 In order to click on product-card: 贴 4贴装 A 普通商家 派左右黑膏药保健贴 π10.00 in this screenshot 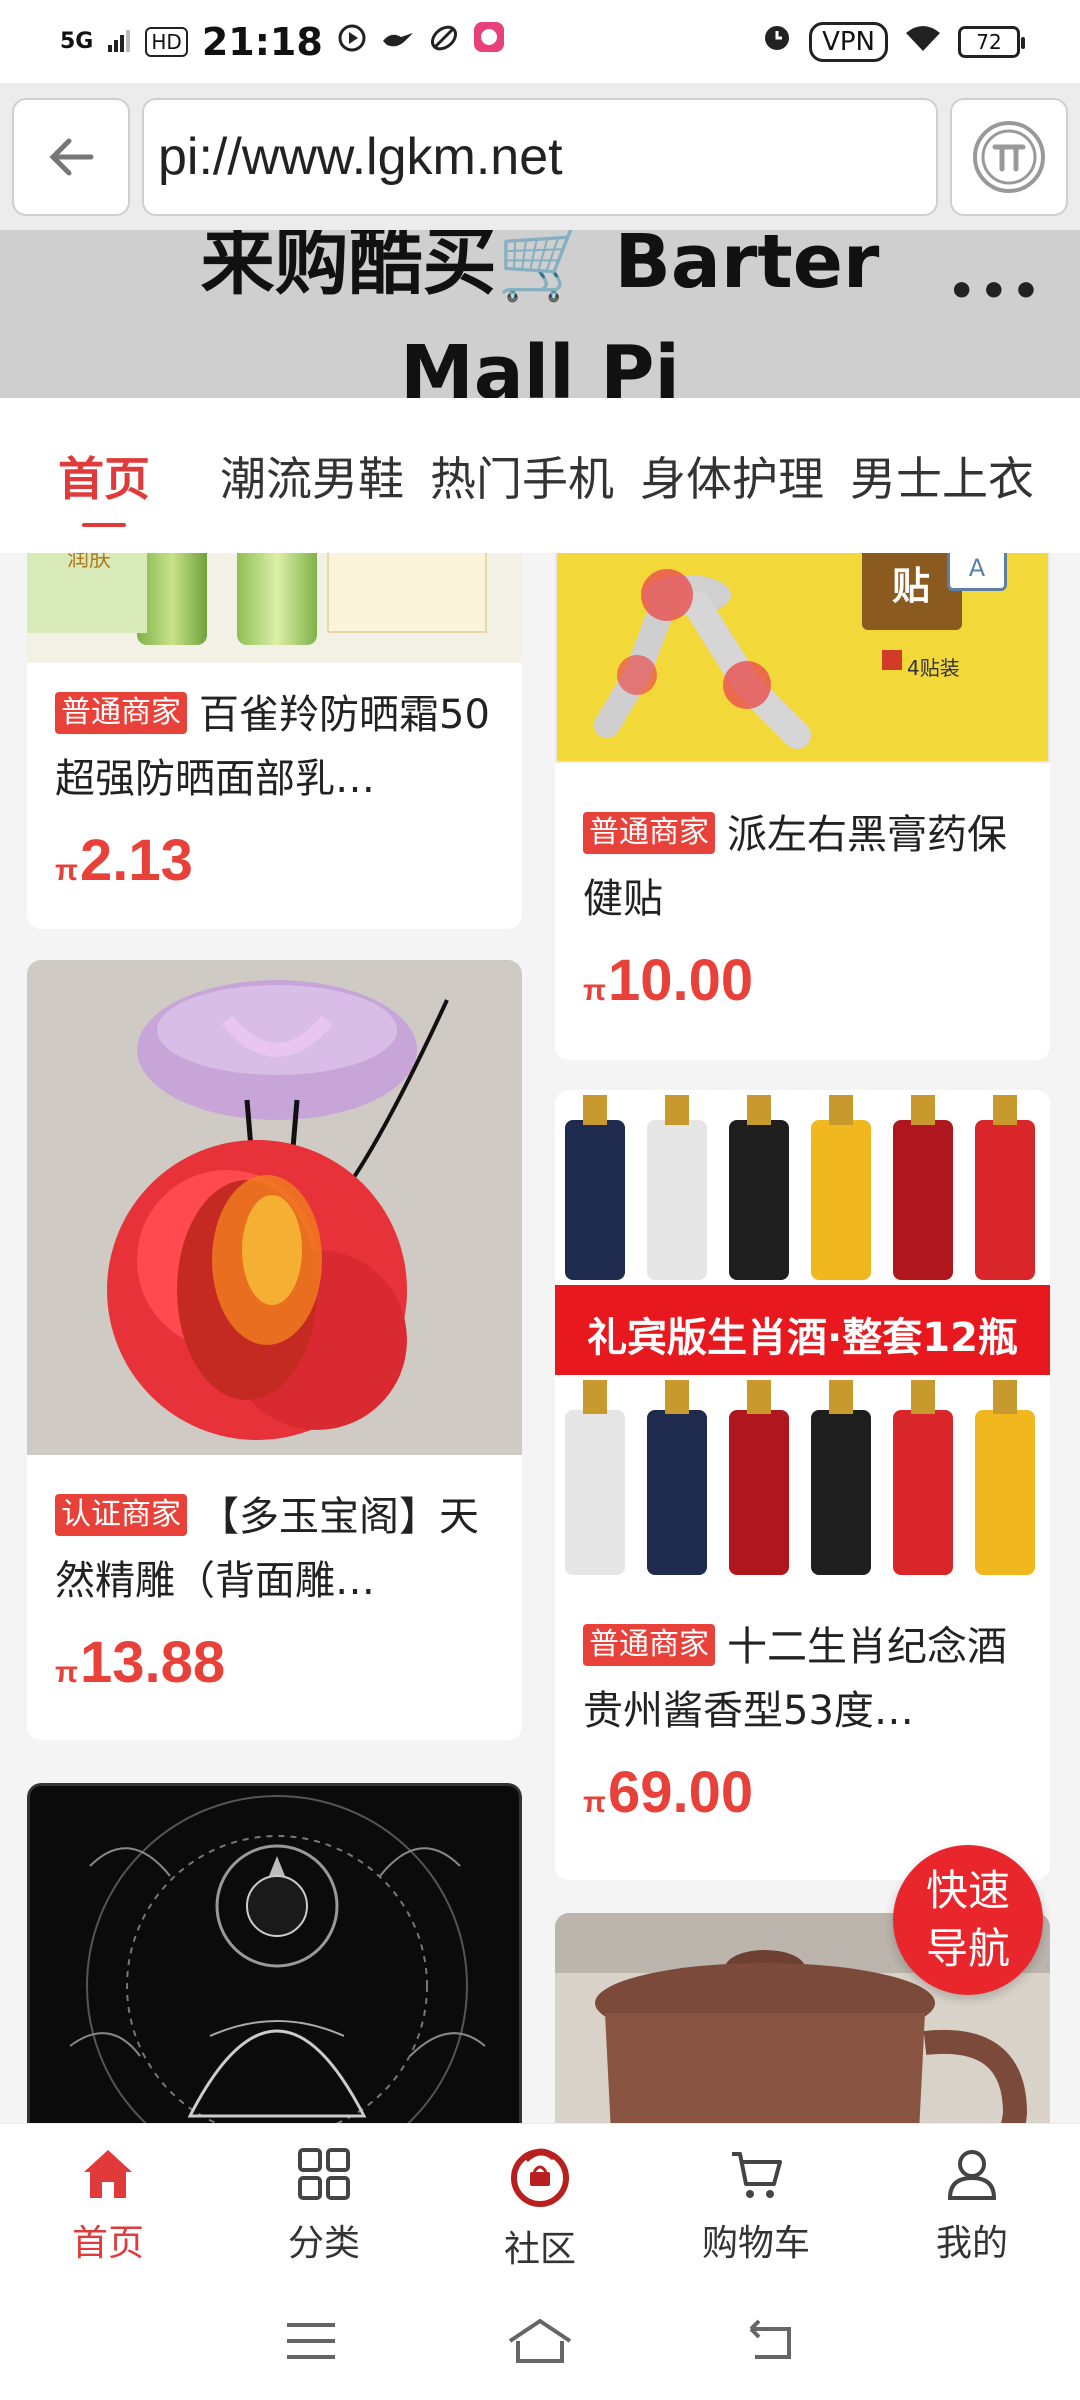, I will do `click(802, 806)`.